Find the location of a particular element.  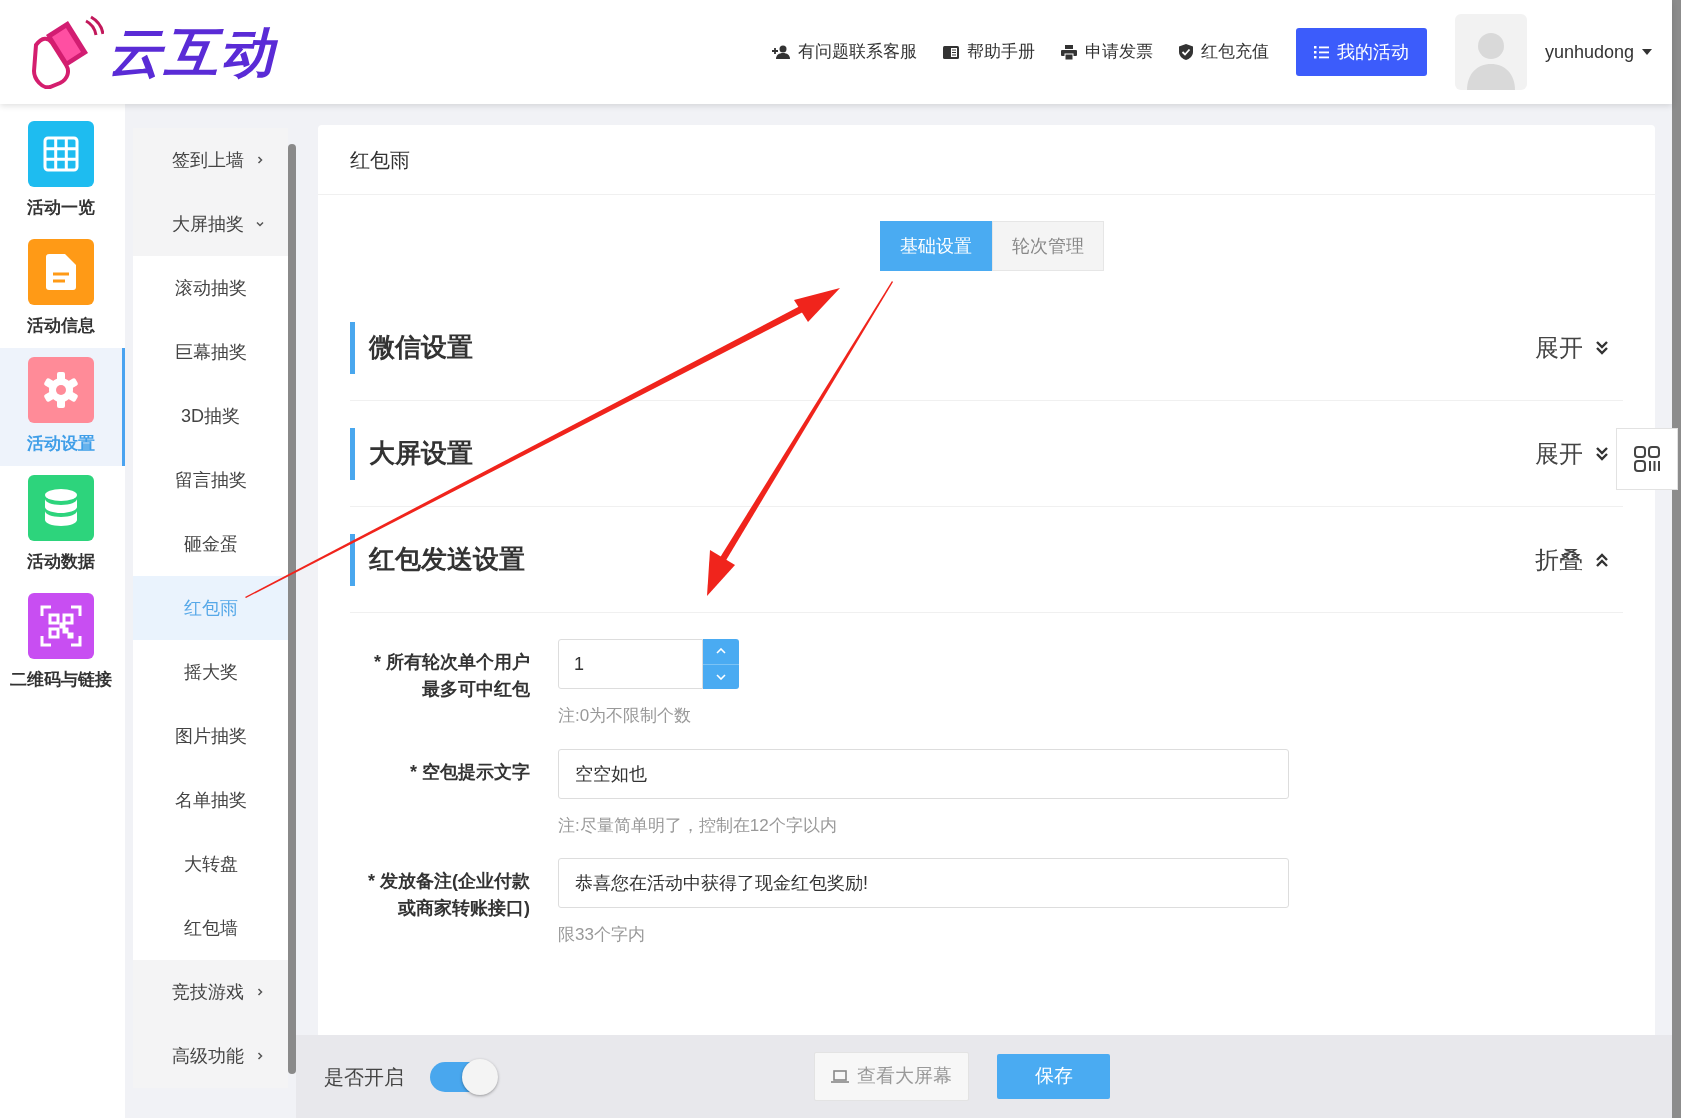

toggle-switch is located at coordinates (463, 1076).